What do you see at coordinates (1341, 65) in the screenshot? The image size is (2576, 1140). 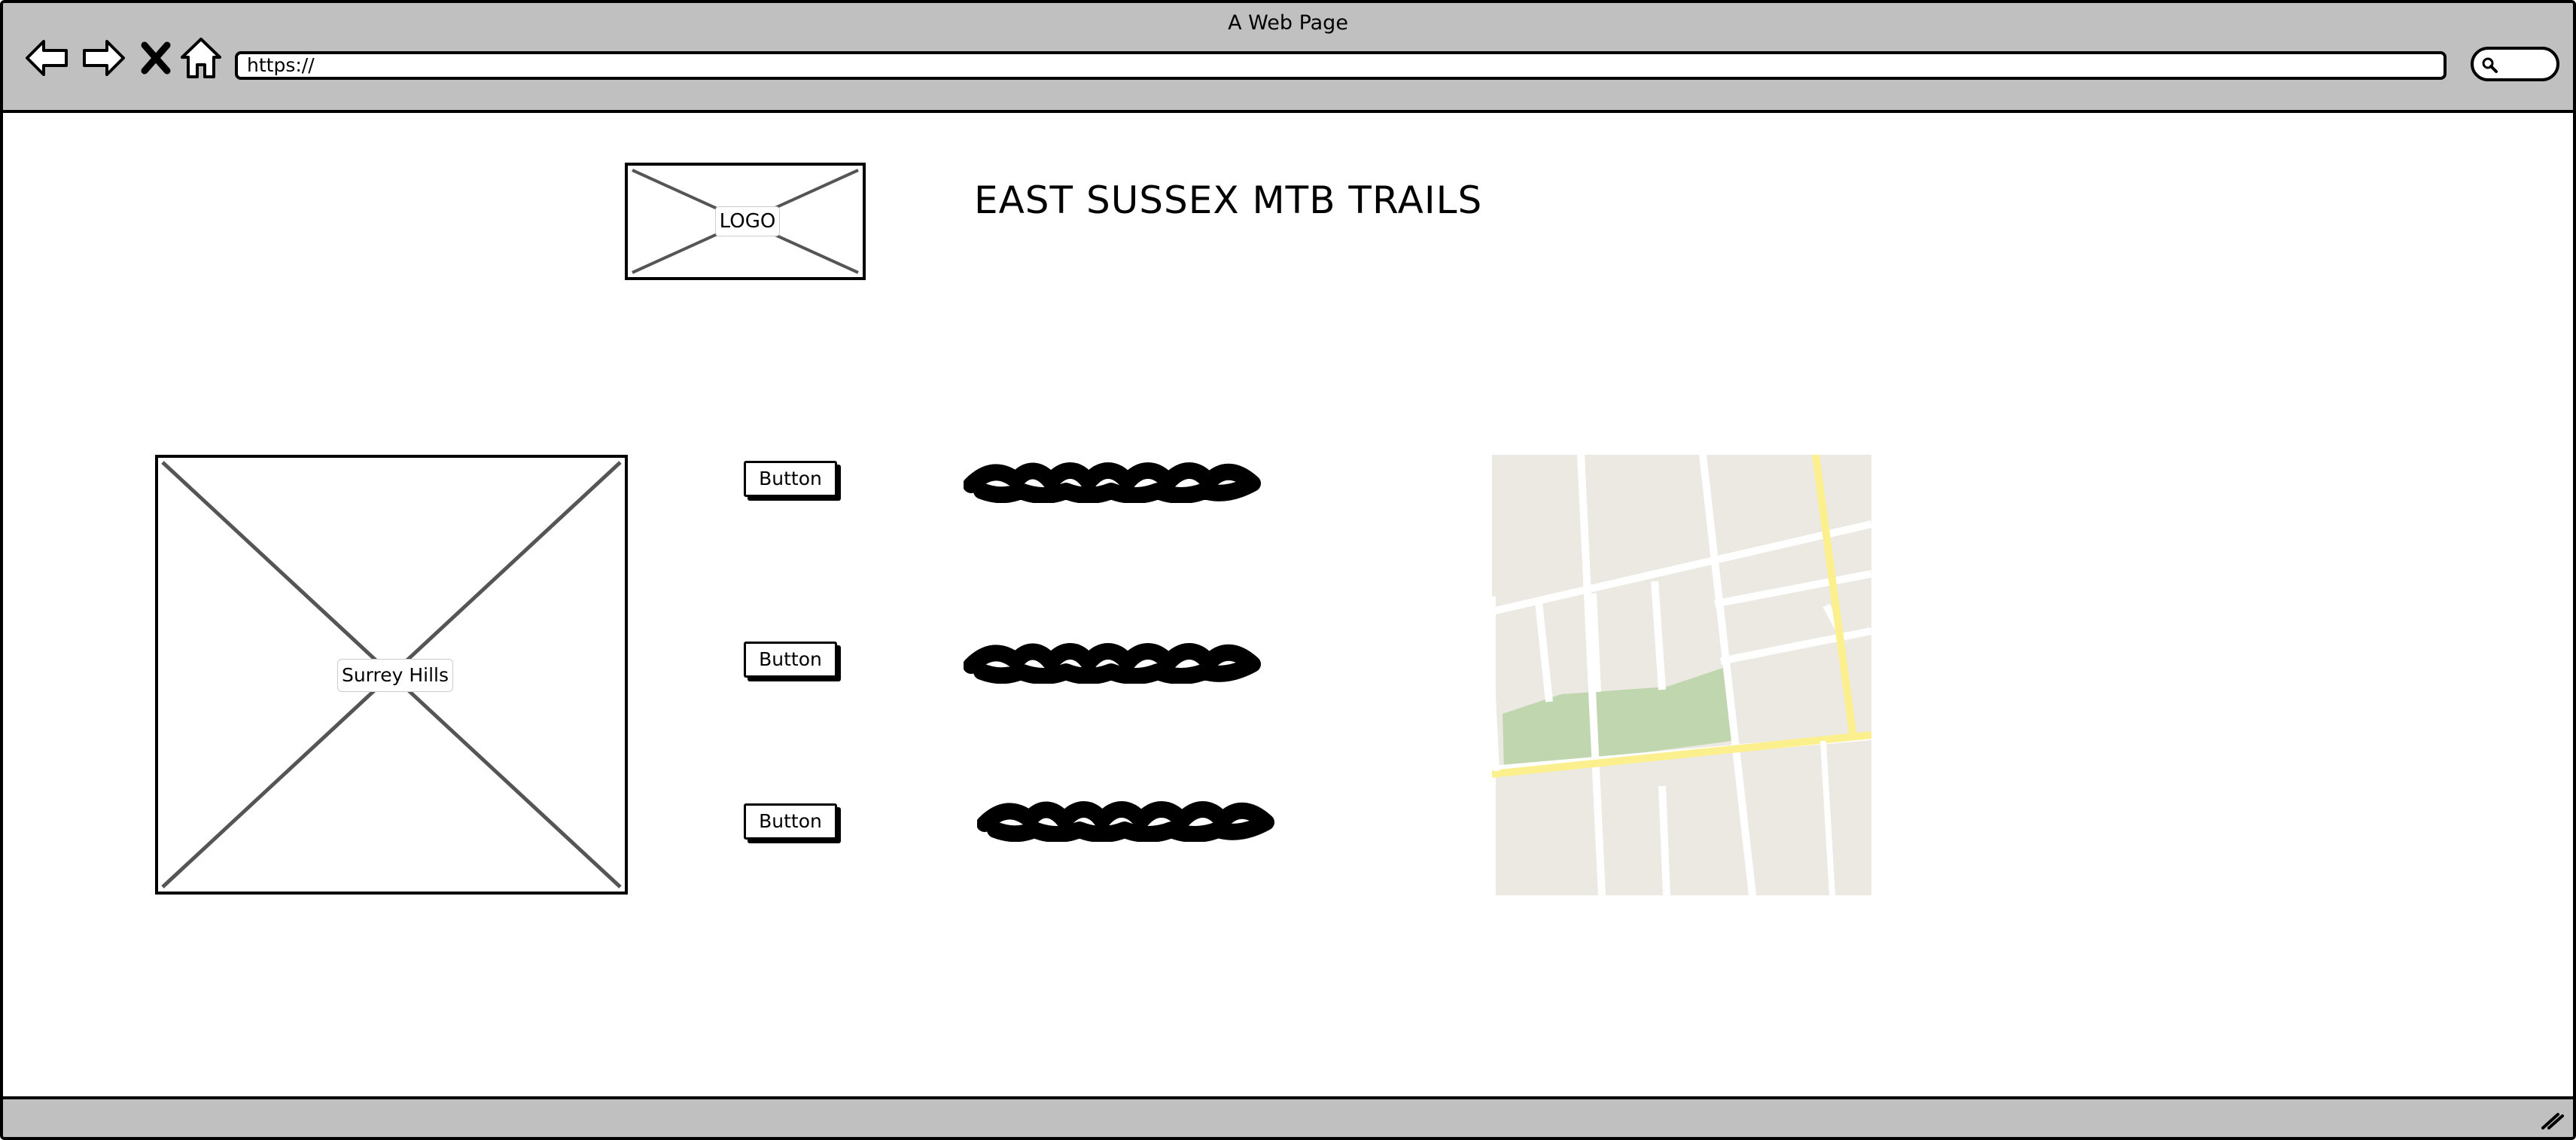 I see `address-bar: https://` at bounding box center [1341, 65].